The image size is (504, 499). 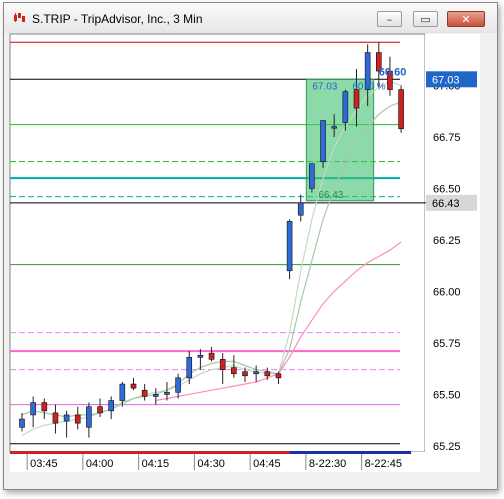 I want to click on time-axis, so click(x=245, y=462).